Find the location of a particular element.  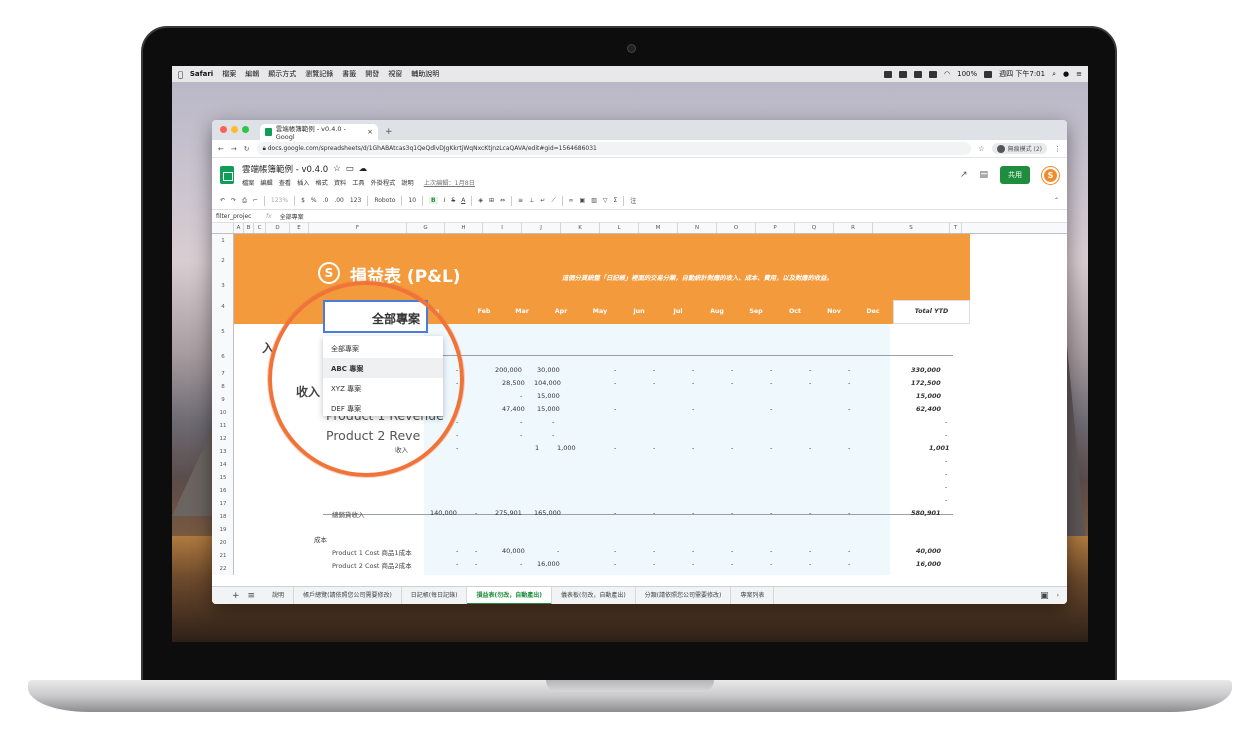

insert-comment-icon: ▣ is located at coordinates (583, 200).